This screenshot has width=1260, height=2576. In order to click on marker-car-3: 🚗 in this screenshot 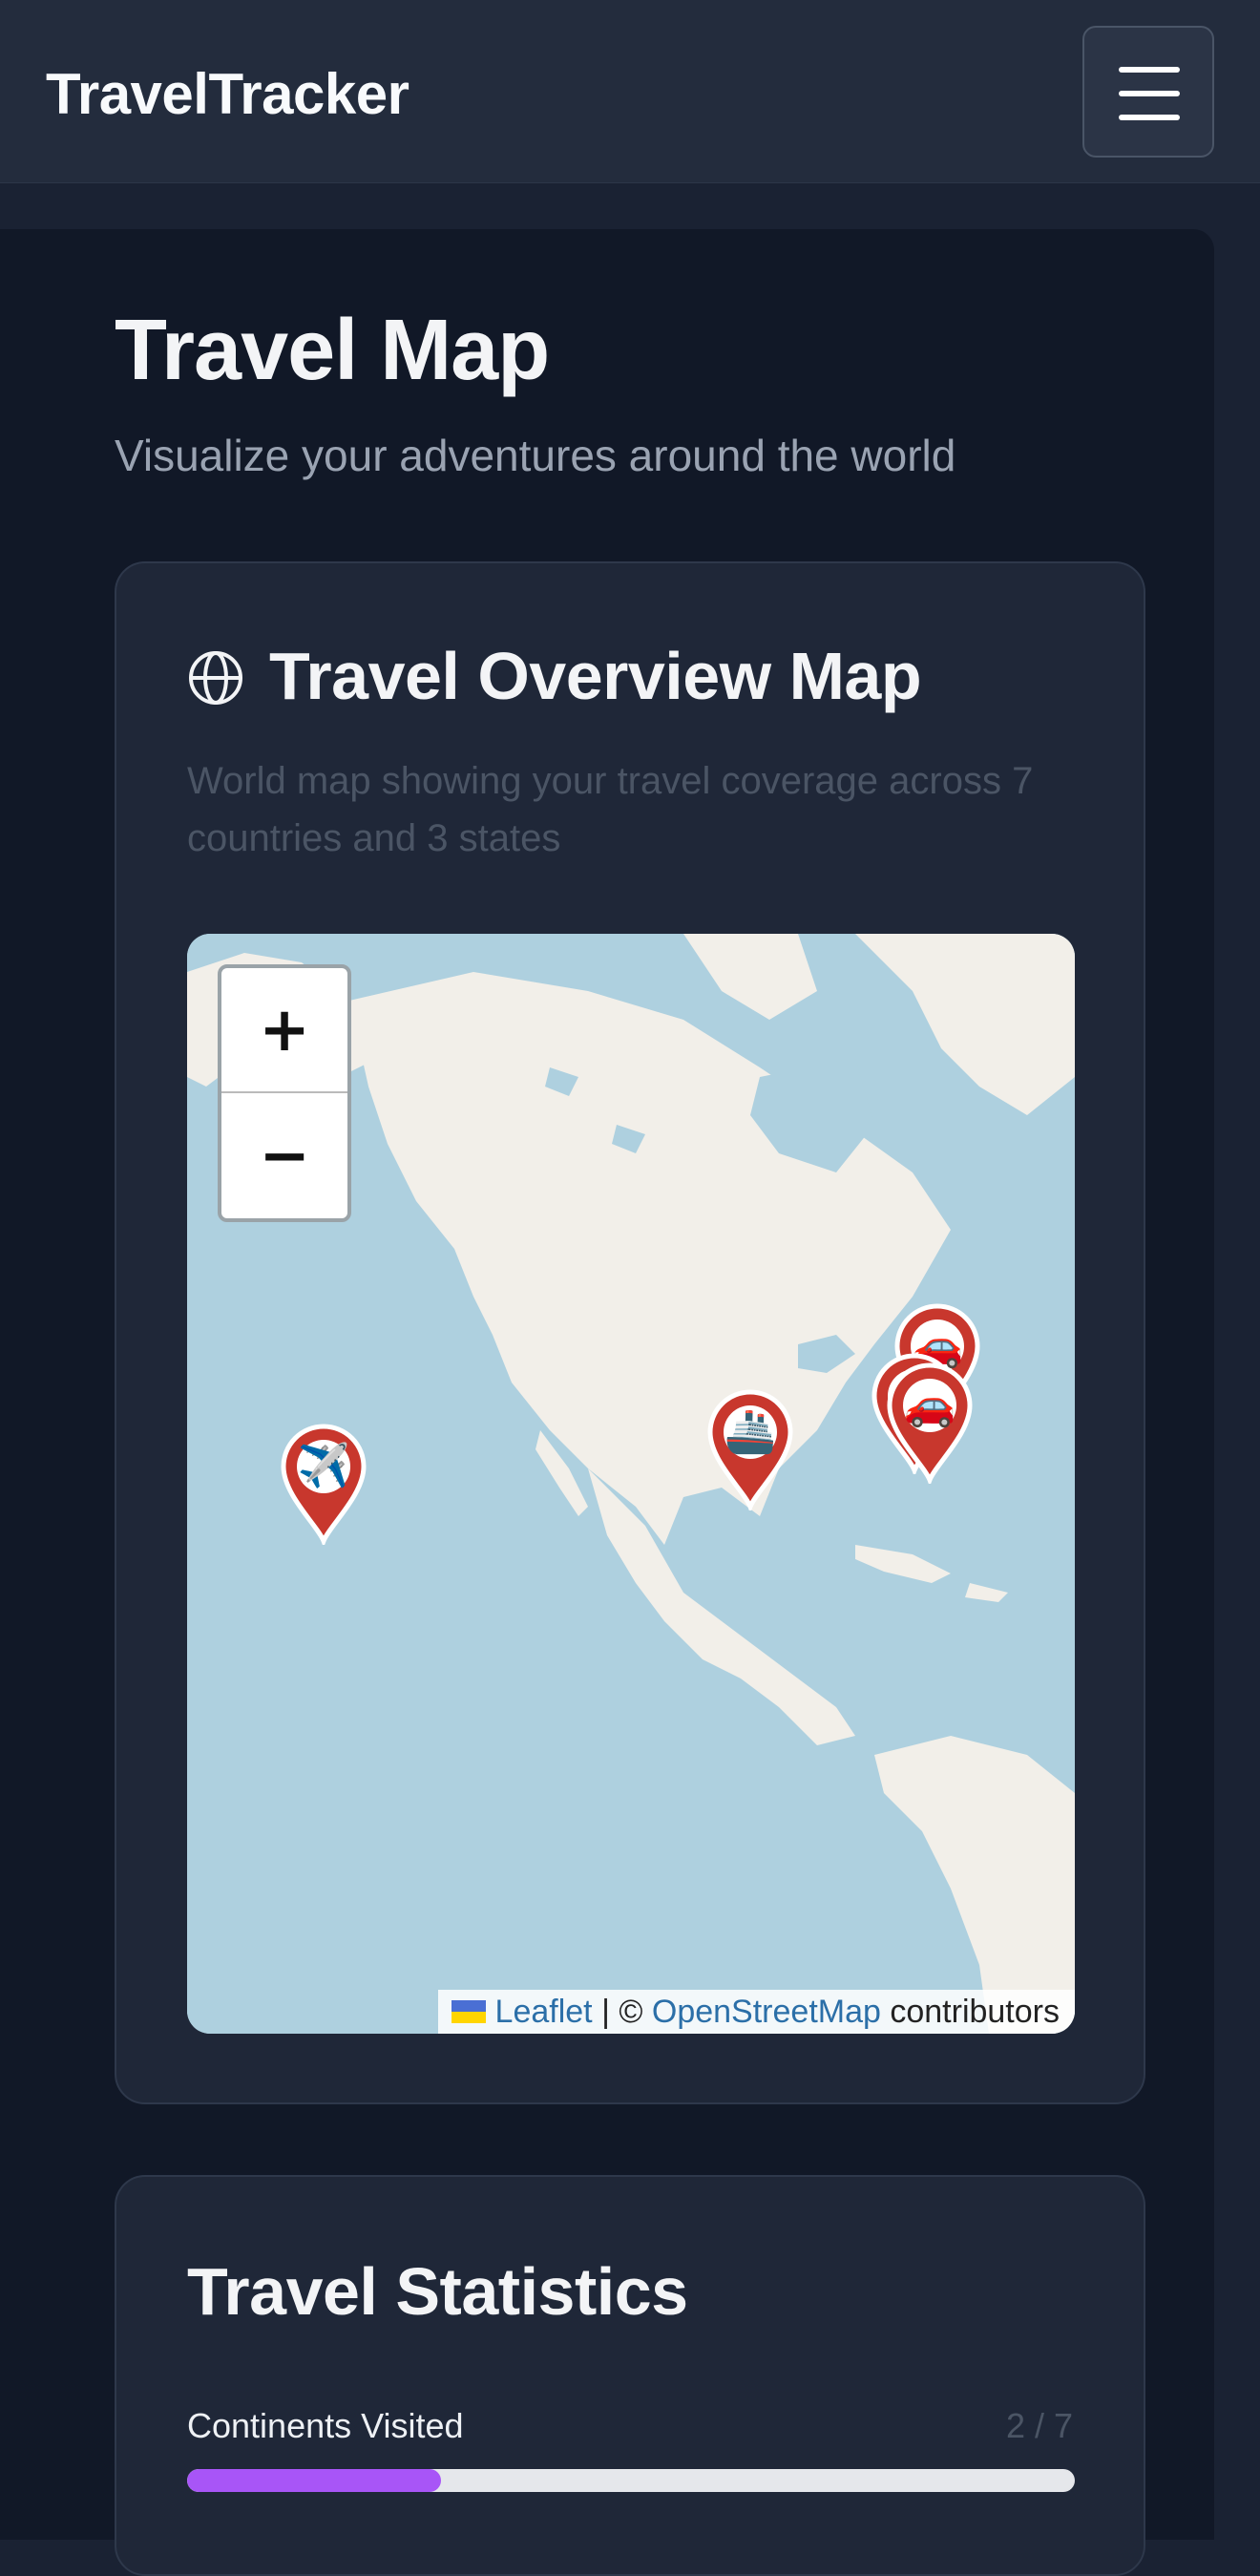, I will do `click(930, 1424)`.